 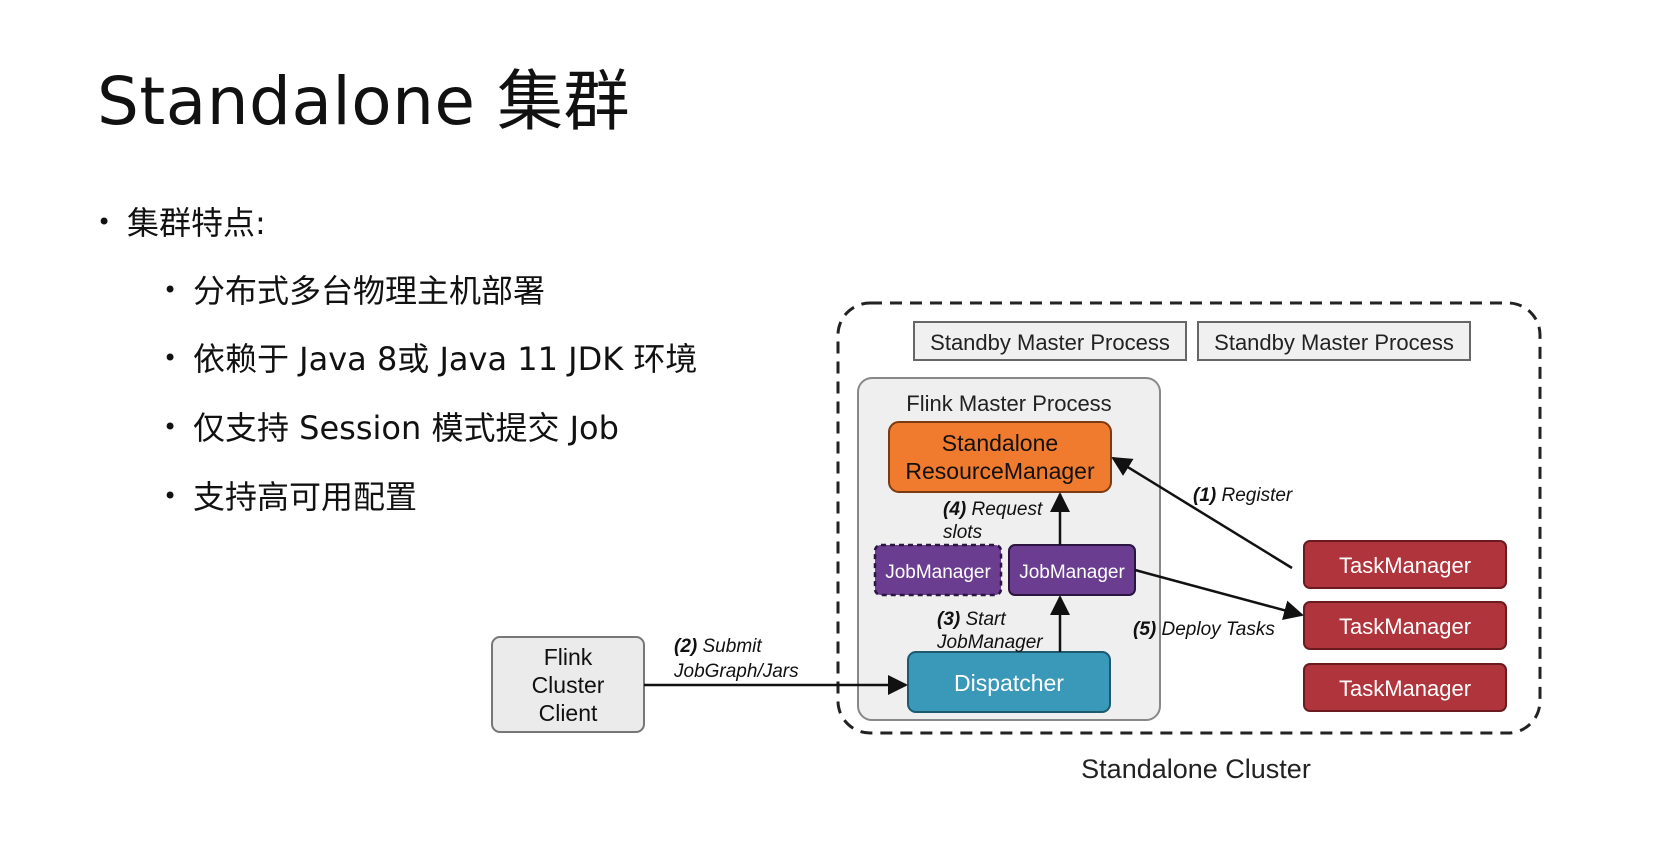 What do you see at coordinates (1009, 683) in the screenshot?
I see `dispatcher-label: Dispatcher` at bounding box center [1009, 683].